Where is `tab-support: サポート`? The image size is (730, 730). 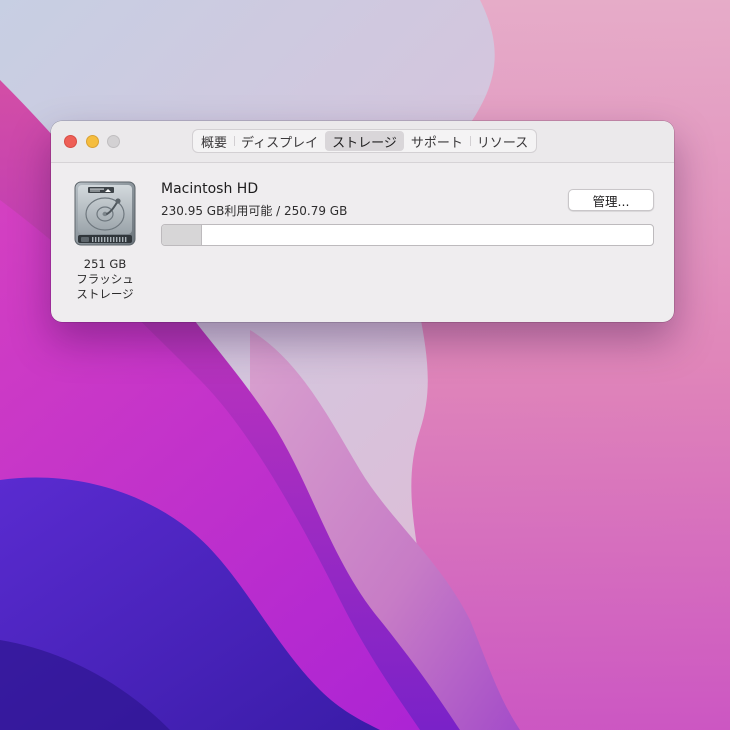 tab-support: サポート is located at coordinates (437, 141).